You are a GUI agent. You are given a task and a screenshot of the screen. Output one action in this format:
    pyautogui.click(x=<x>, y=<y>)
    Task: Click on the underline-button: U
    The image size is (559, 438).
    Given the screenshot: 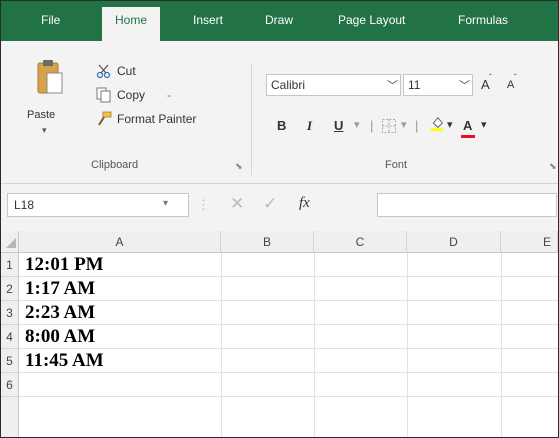 What is the action you would take?
    pyautogui.click(x=338, y=125)
    